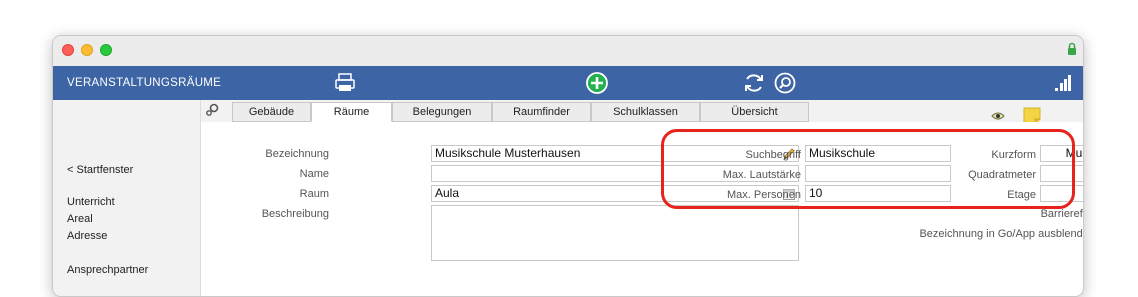  What do you see at coordinates (754, 83) in the screenshot?
I see `refresh-icon` at bounding box center [754, 83].